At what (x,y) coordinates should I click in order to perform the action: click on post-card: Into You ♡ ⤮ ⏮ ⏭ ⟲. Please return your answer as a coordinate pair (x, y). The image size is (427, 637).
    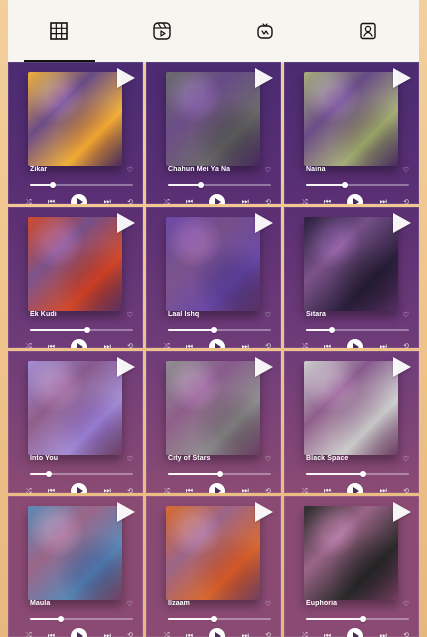
    Looking at the image, I should click on (75, 422).